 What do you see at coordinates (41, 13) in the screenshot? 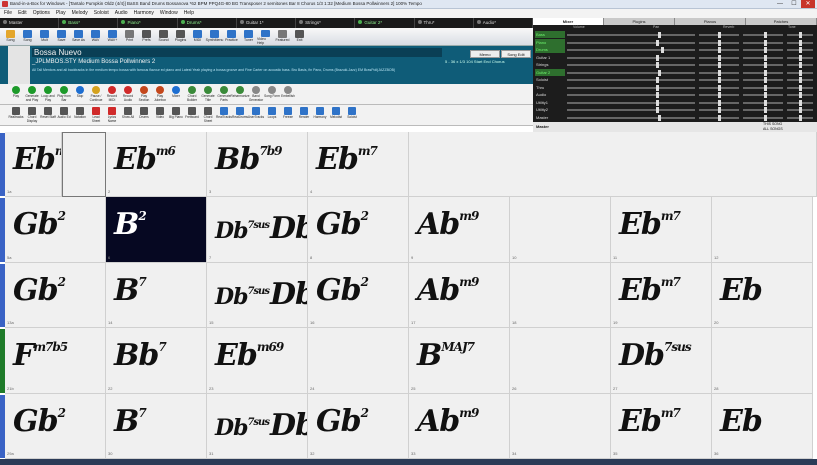
I see `menu-options: Options` at bounding box center [41, 13].